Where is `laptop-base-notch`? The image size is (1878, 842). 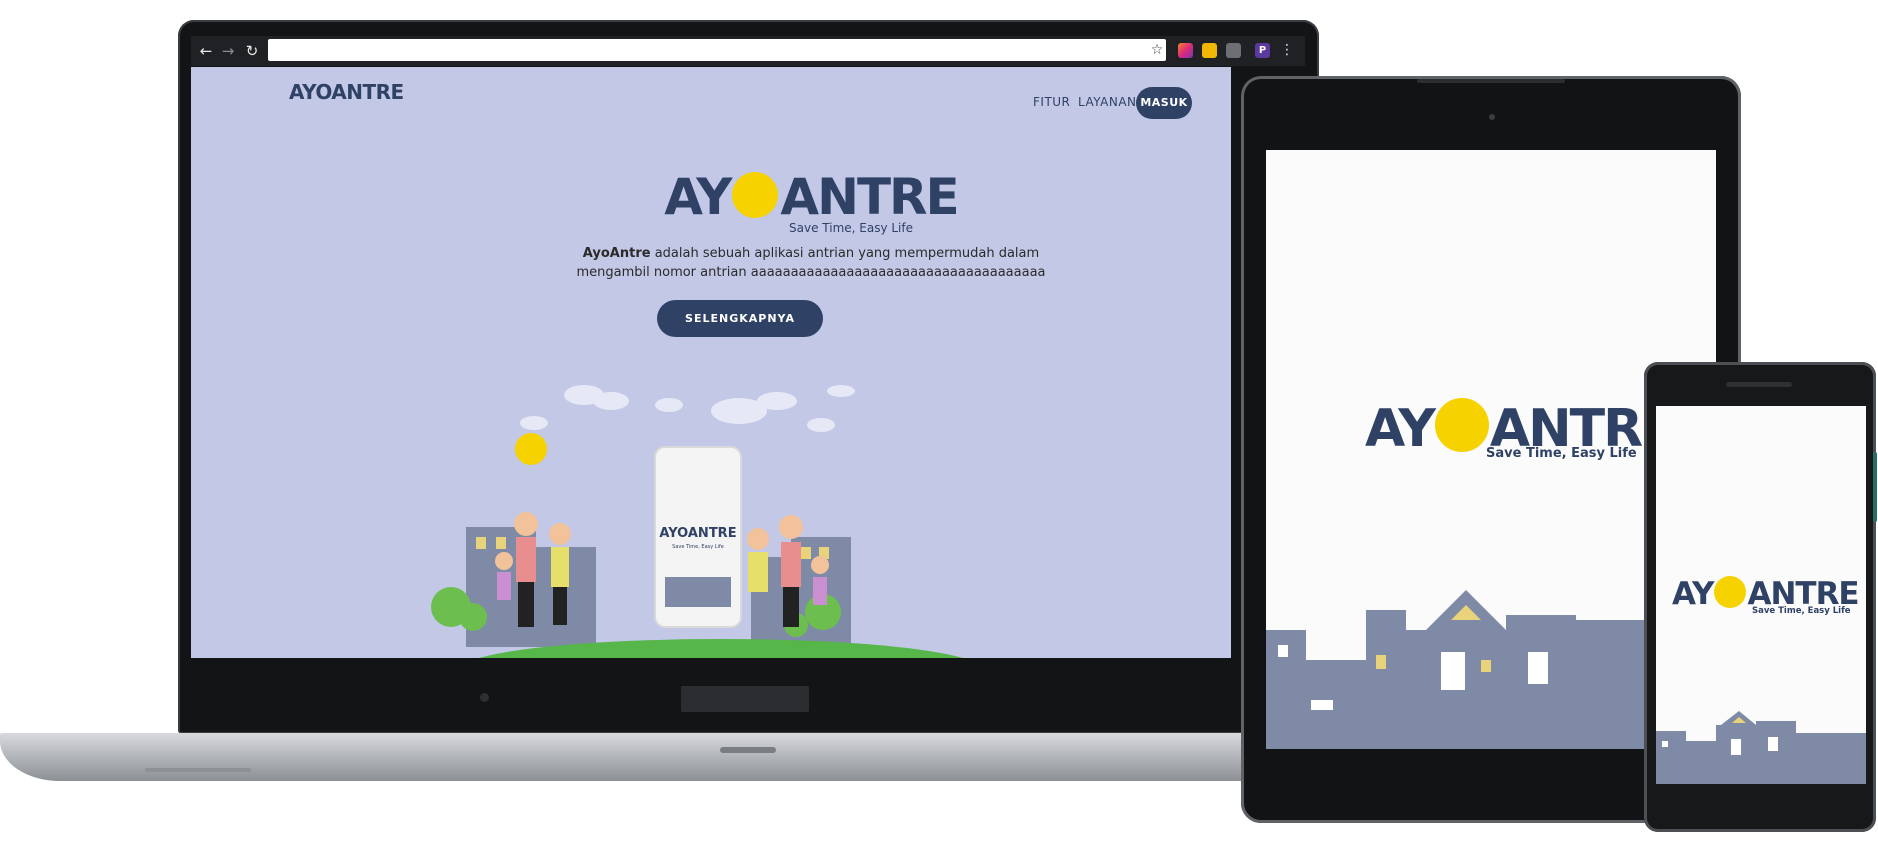
laptop-base-notch is located at coordinates (748, 750).